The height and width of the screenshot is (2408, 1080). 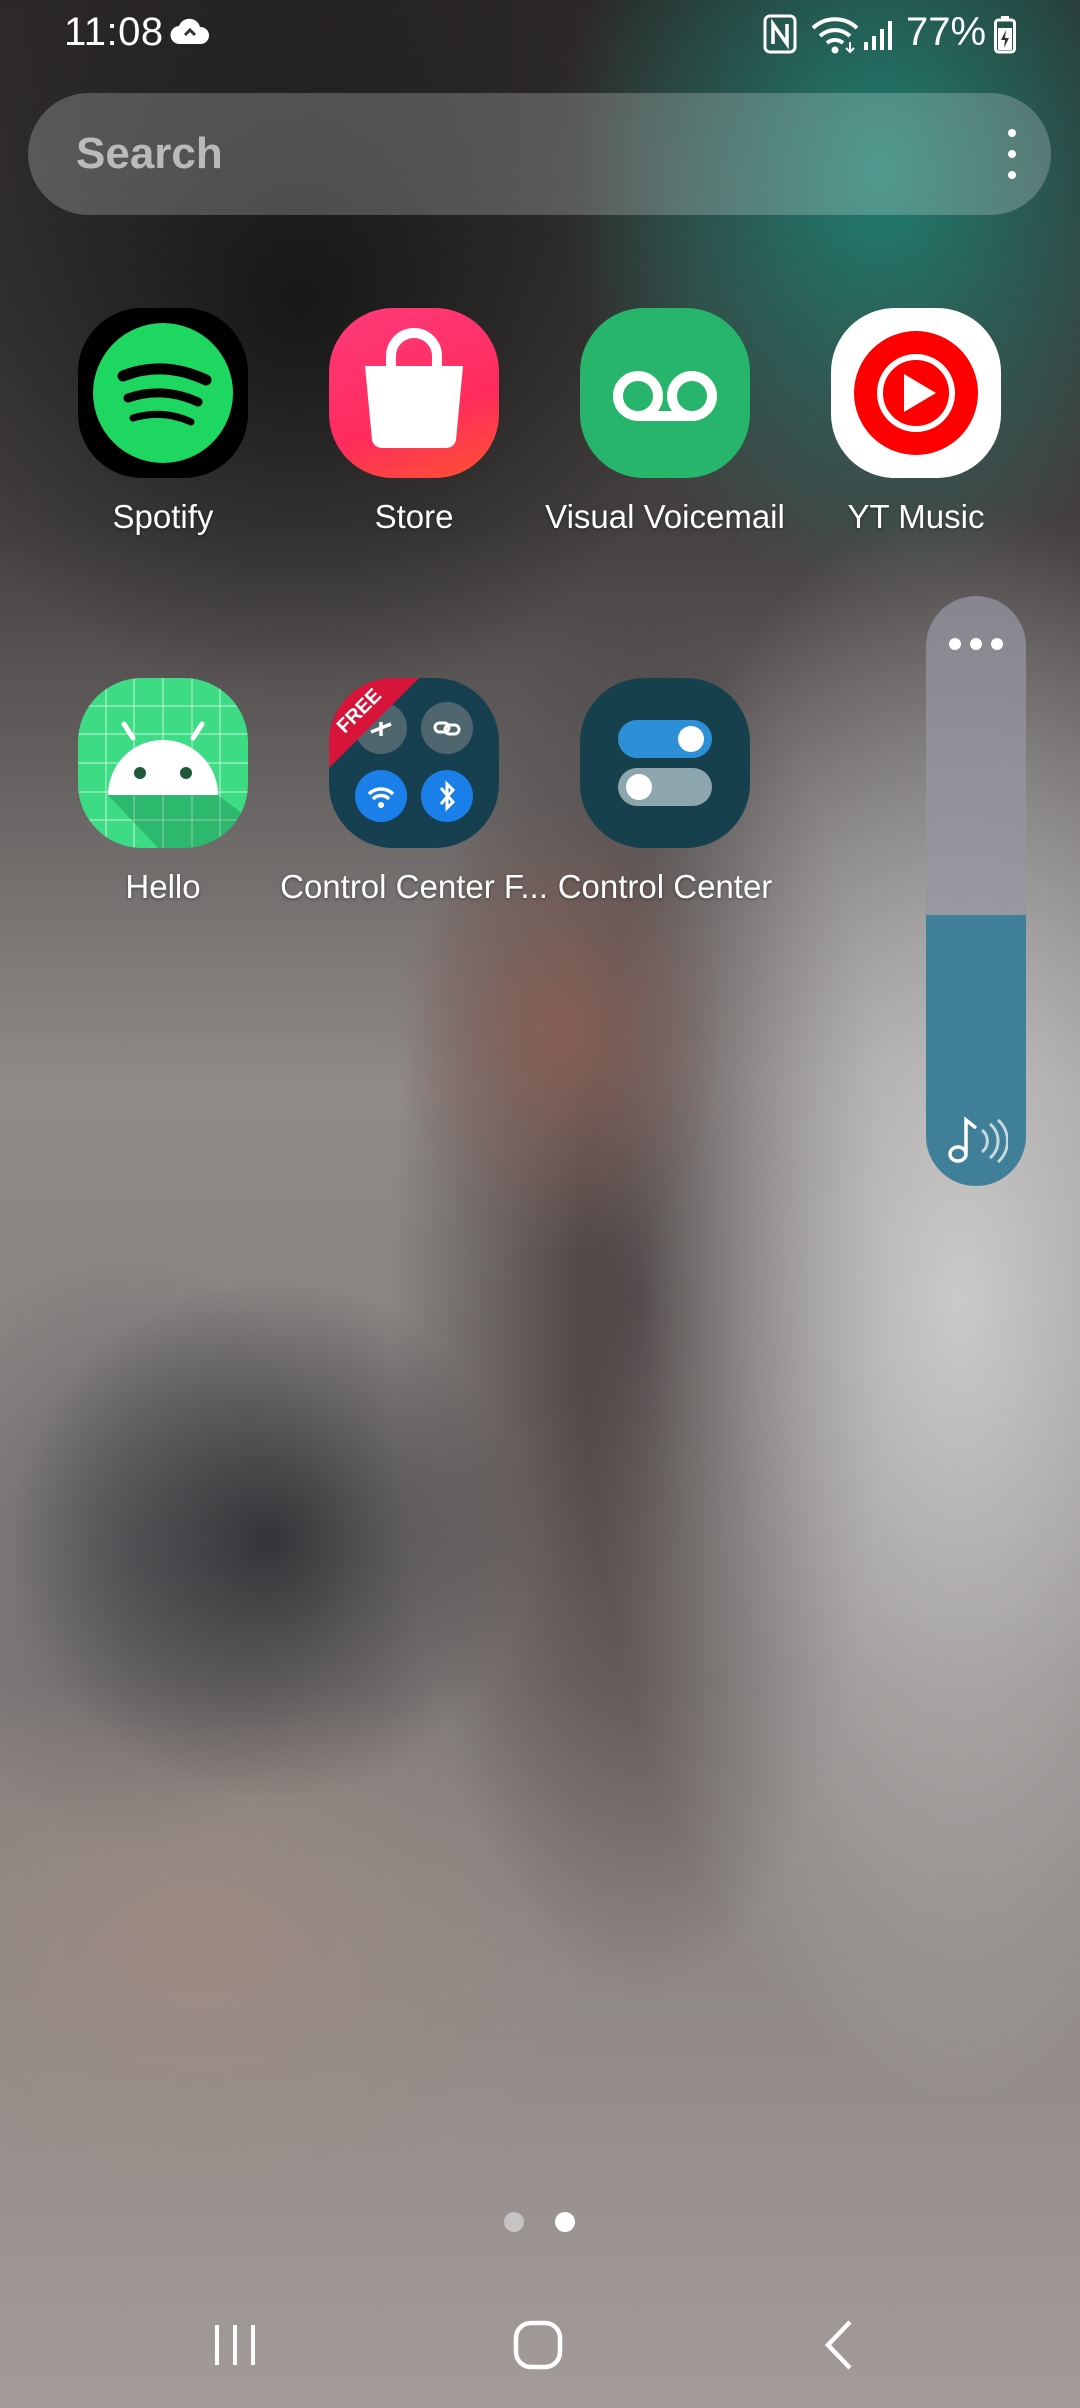 I want to click on app-store: Store, so click(x=414, y=428).